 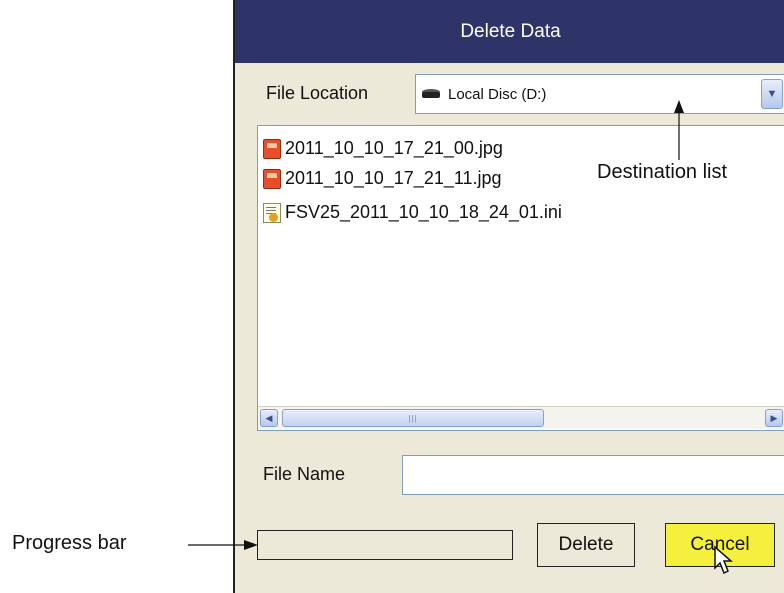 I want to click on mouse-pointer-icon, so click(x=723, y=560).